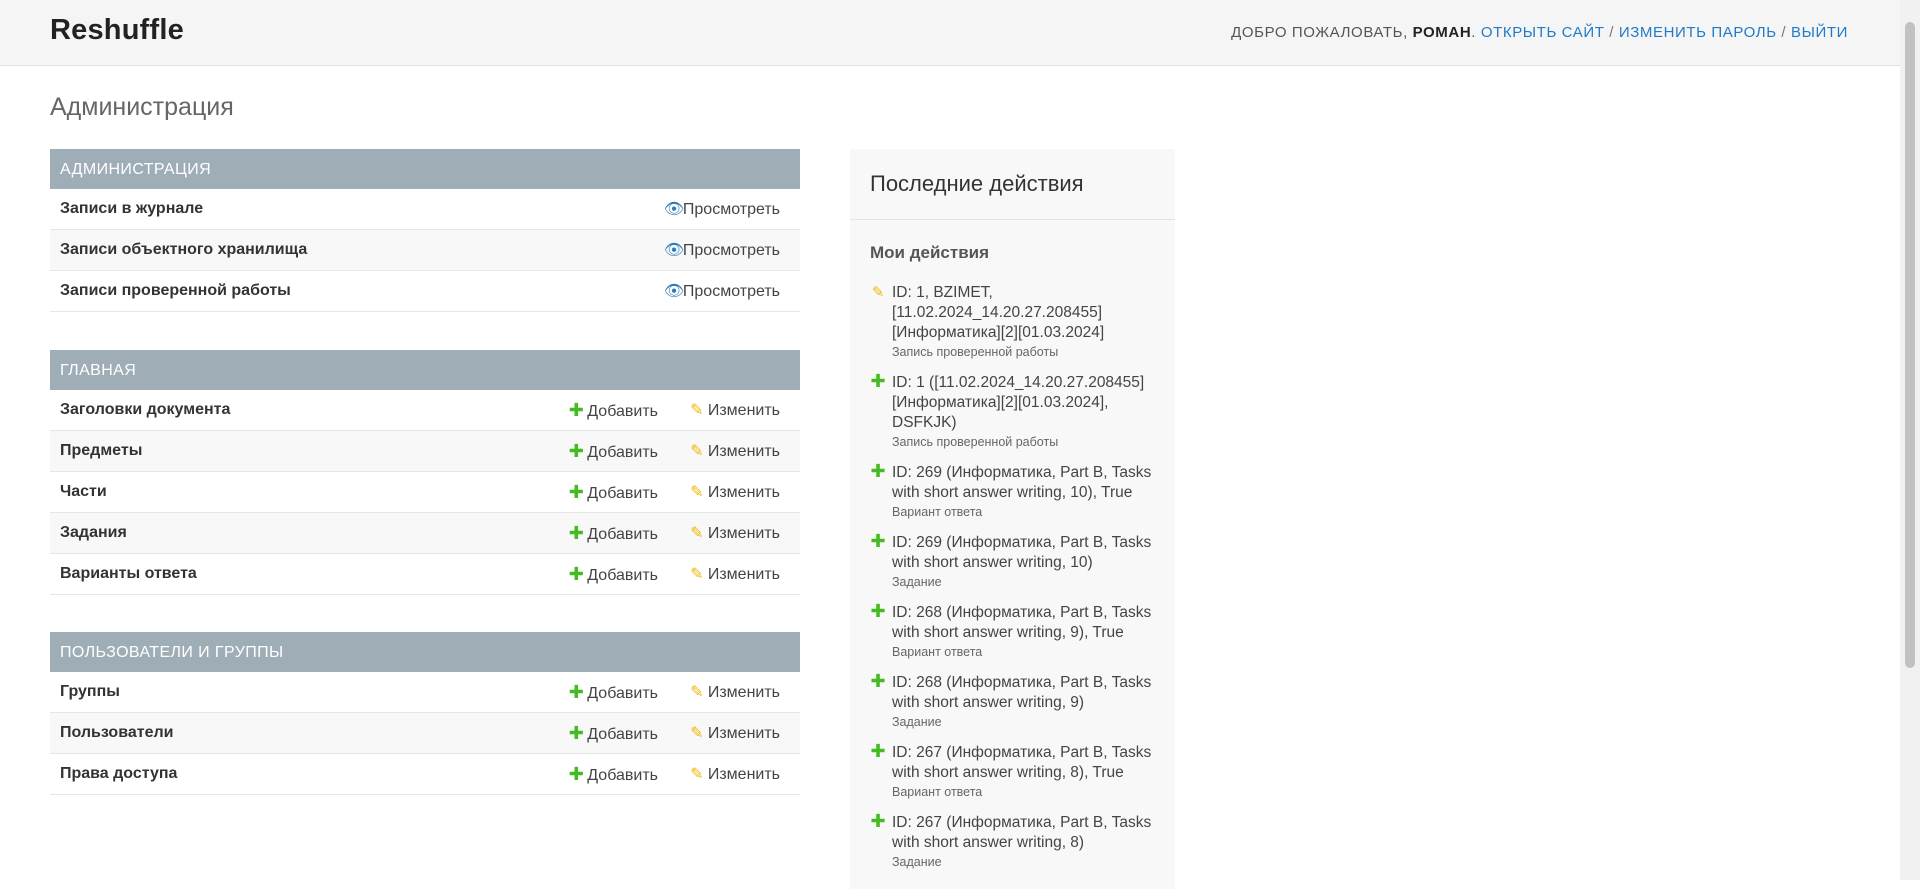 This screenshot has height=889, width=1920. Describe the element at coordinates (425, 451) in the screenshot. I see `model-row: Предметы ✚ Добавить ✎ Изменить` at that location.